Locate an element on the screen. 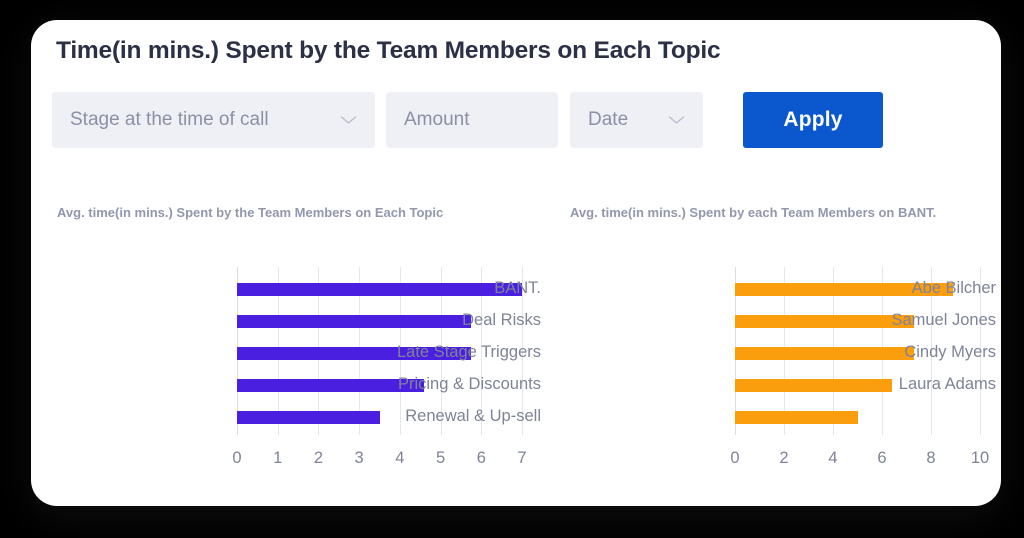 The height and width of the screenshot is (538, 1024). x-tick-label: 8 is located at coordinates (931, 458).